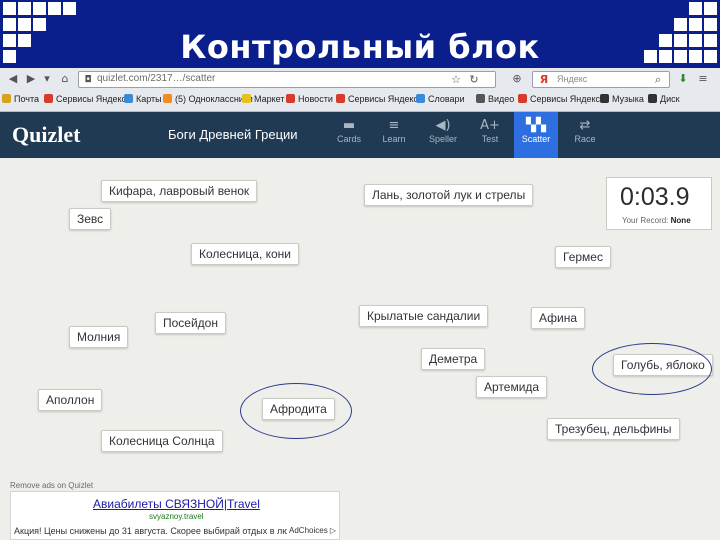 The height and width of the screenshot is (540, 720). What do you see at coordinates (655, 197) in the screenshot?
I see `timer: 0:03.9` at bounding box center [655, 197].